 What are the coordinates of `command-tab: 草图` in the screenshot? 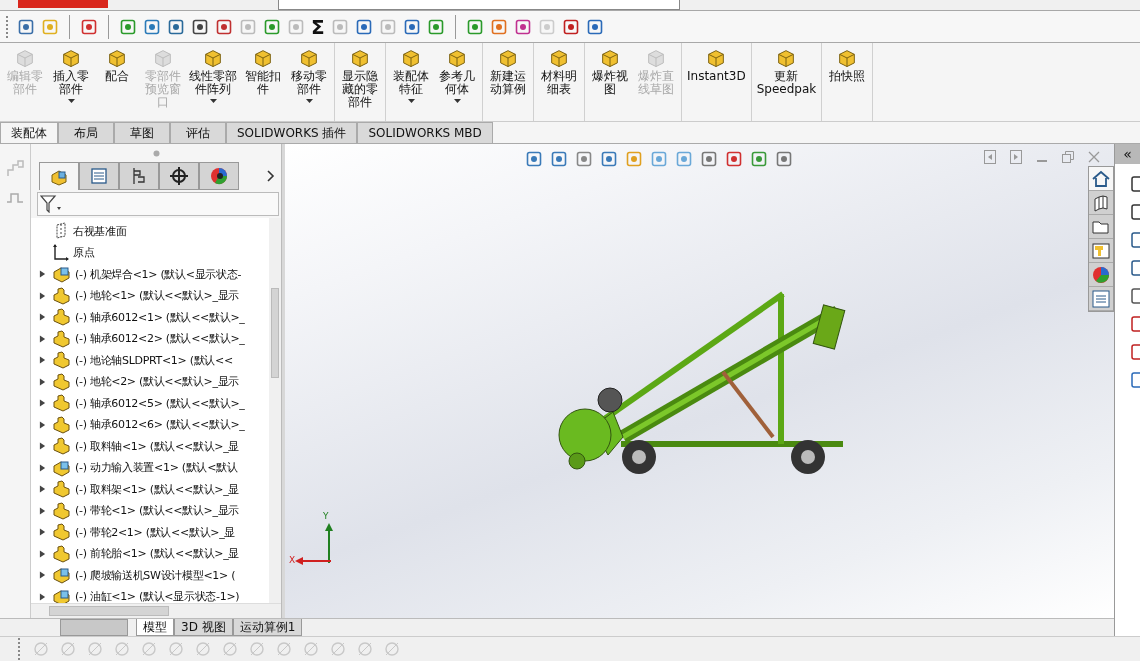 It's located at (142, 132).